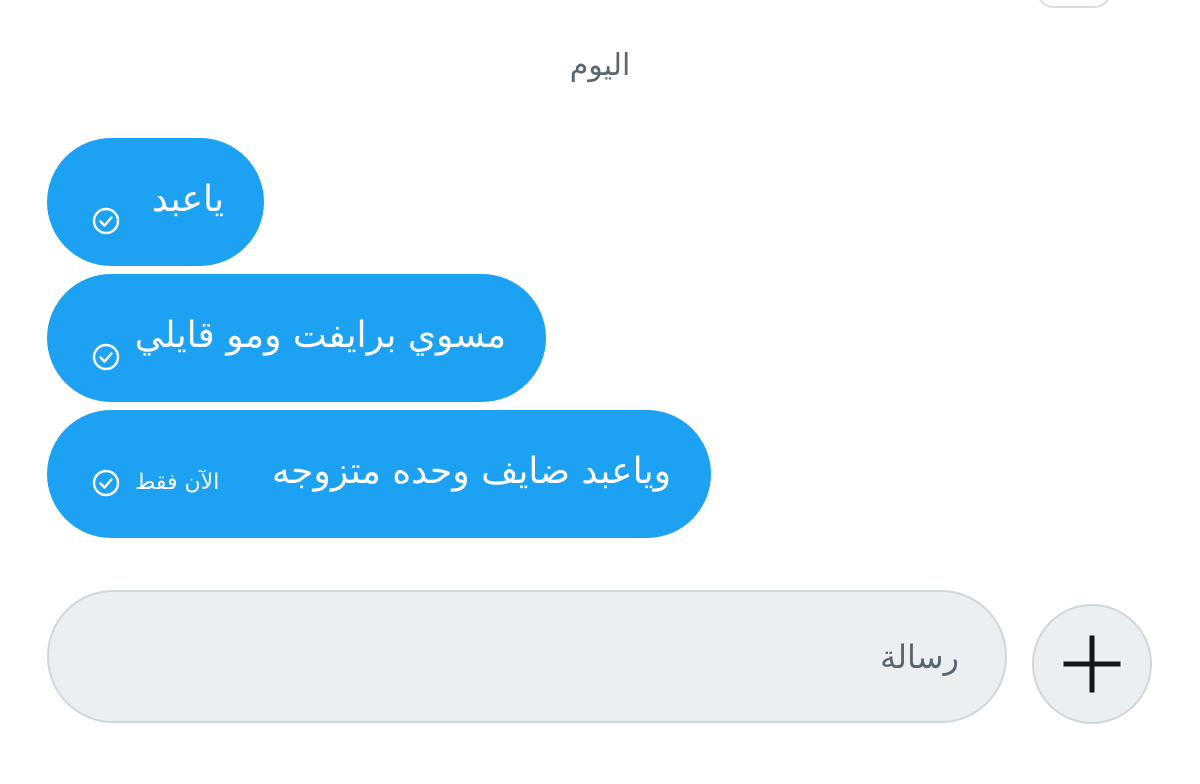  I want to click on add-media-button, so click(1092, 664).